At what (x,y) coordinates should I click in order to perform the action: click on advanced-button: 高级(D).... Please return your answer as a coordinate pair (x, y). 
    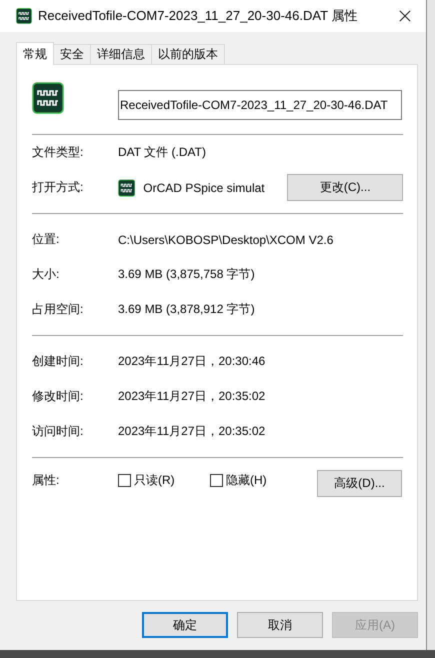
    Looking at the image, I should click on (359, 483).